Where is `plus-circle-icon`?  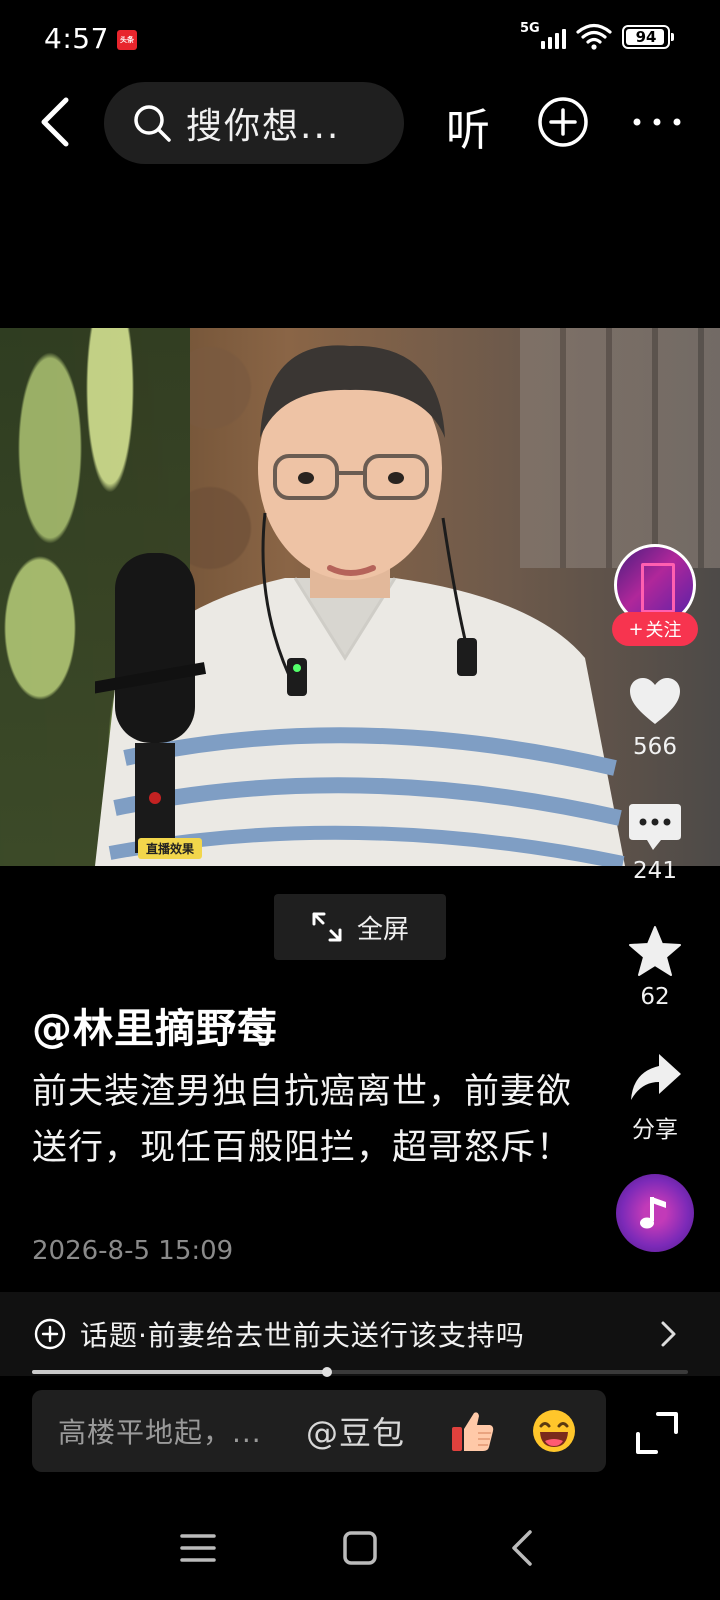 plus-circle-icon is located at coordinates (50, 1334).